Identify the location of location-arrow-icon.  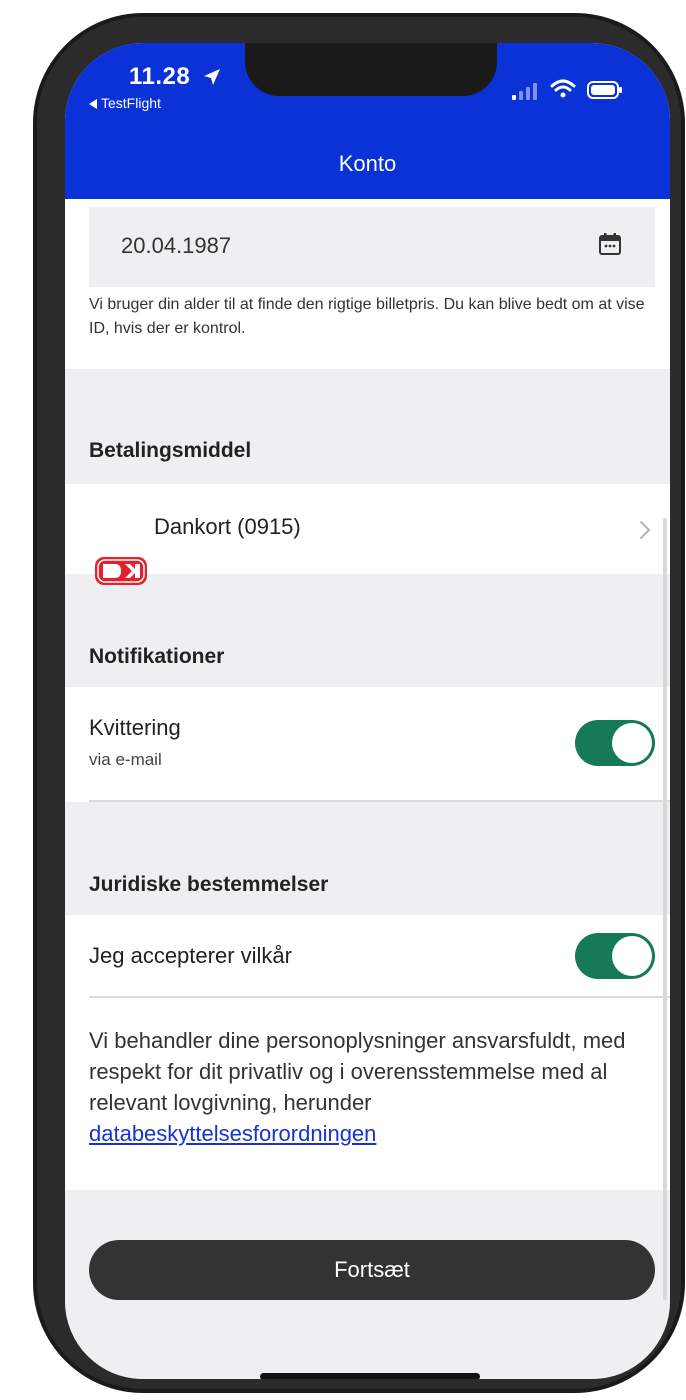
(212, 77).